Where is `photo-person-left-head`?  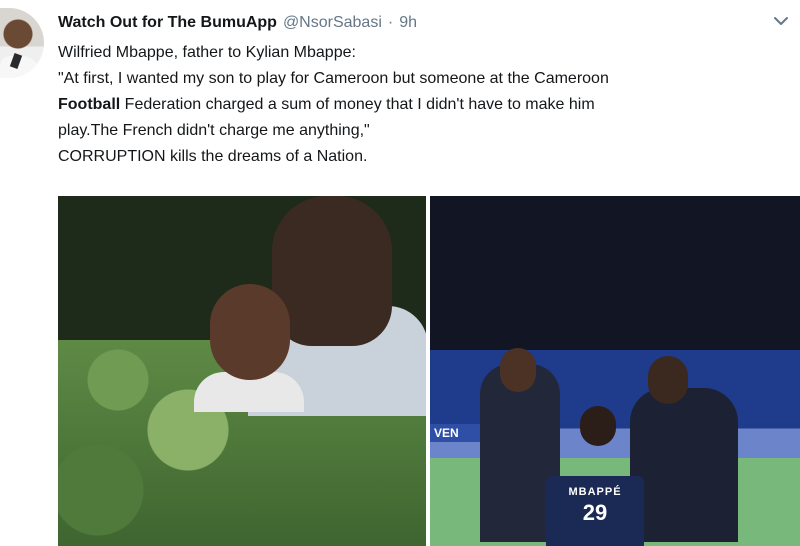
photo-person-left-head is located at coordinates (518, 370).